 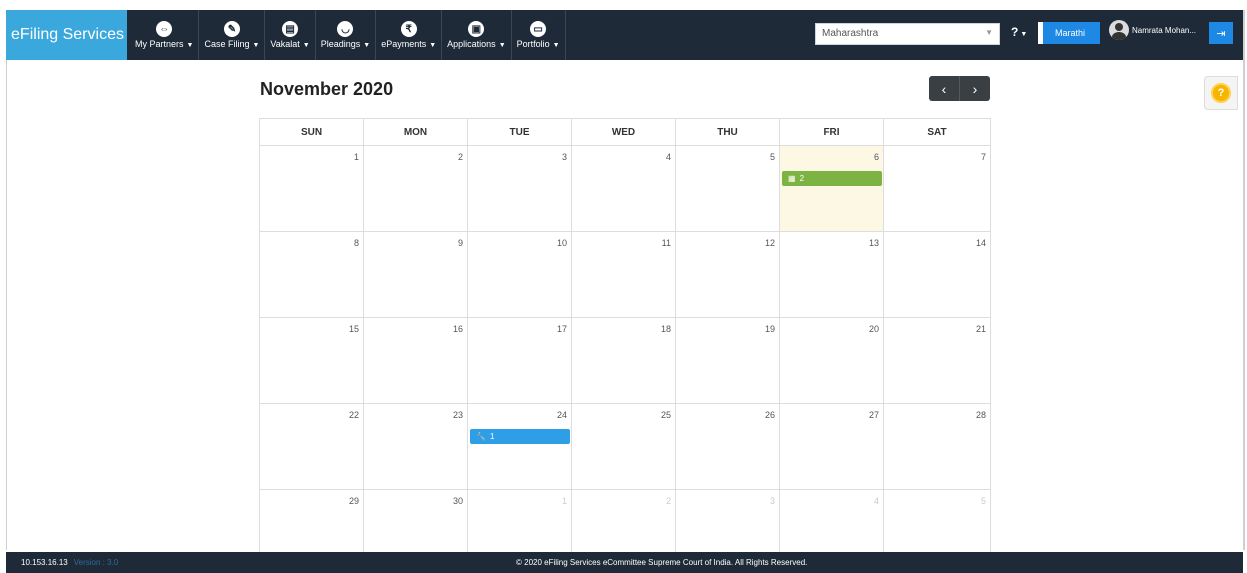 I want to click on weekday-wed: WED, so click(x=624, y=132).